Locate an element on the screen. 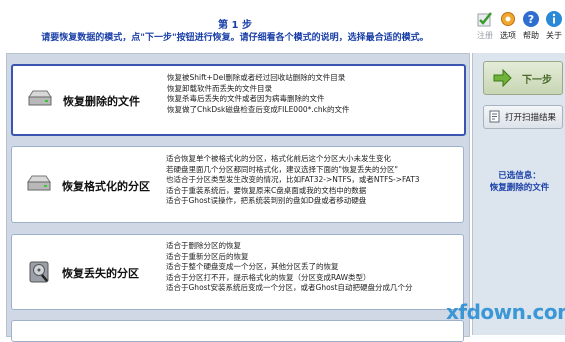  about-icon is located at coordinates (554, 19).